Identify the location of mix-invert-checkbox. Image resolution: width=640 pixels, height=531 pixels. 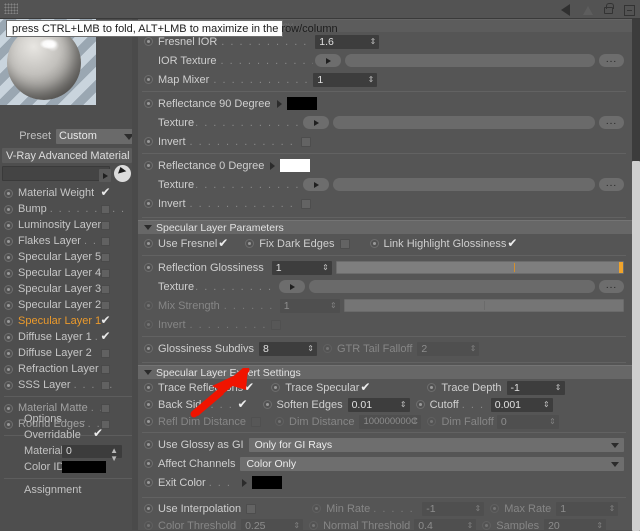
(275, 324).